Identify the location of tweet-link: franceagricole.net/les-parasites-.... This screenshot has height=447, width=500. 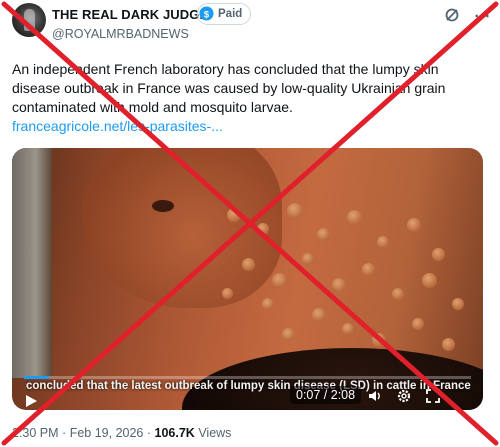
(117, 126).